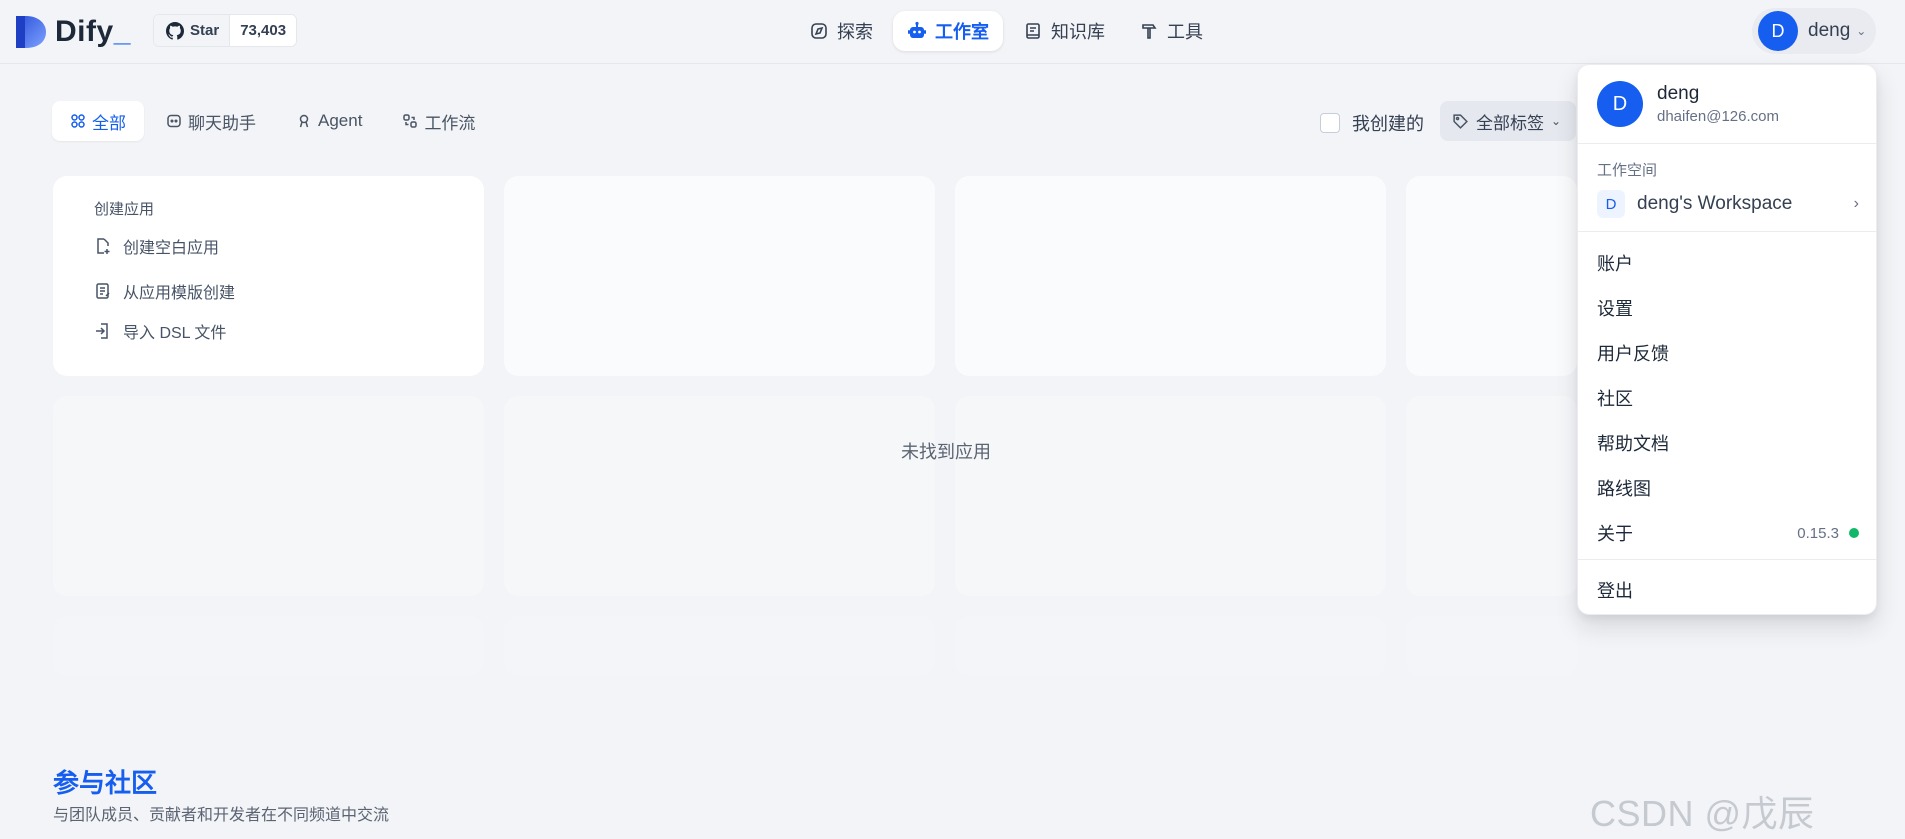 The width and height of the screenshot is (1905, 839). I want to click on agent-icon, so click(304, 121).